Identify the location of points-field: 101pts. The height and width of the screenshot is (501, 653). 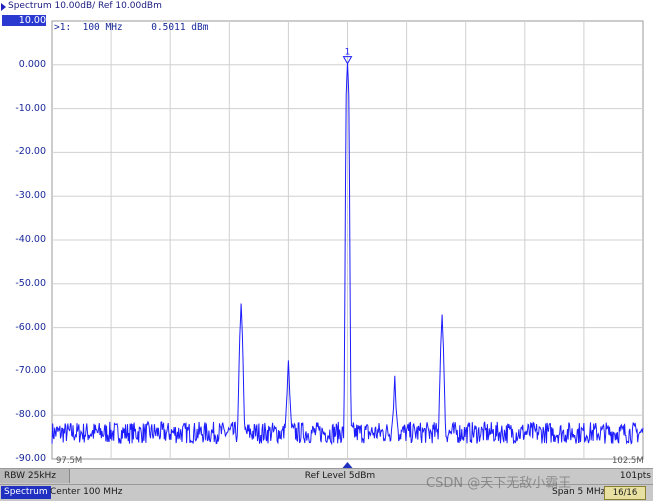
(632, 476).